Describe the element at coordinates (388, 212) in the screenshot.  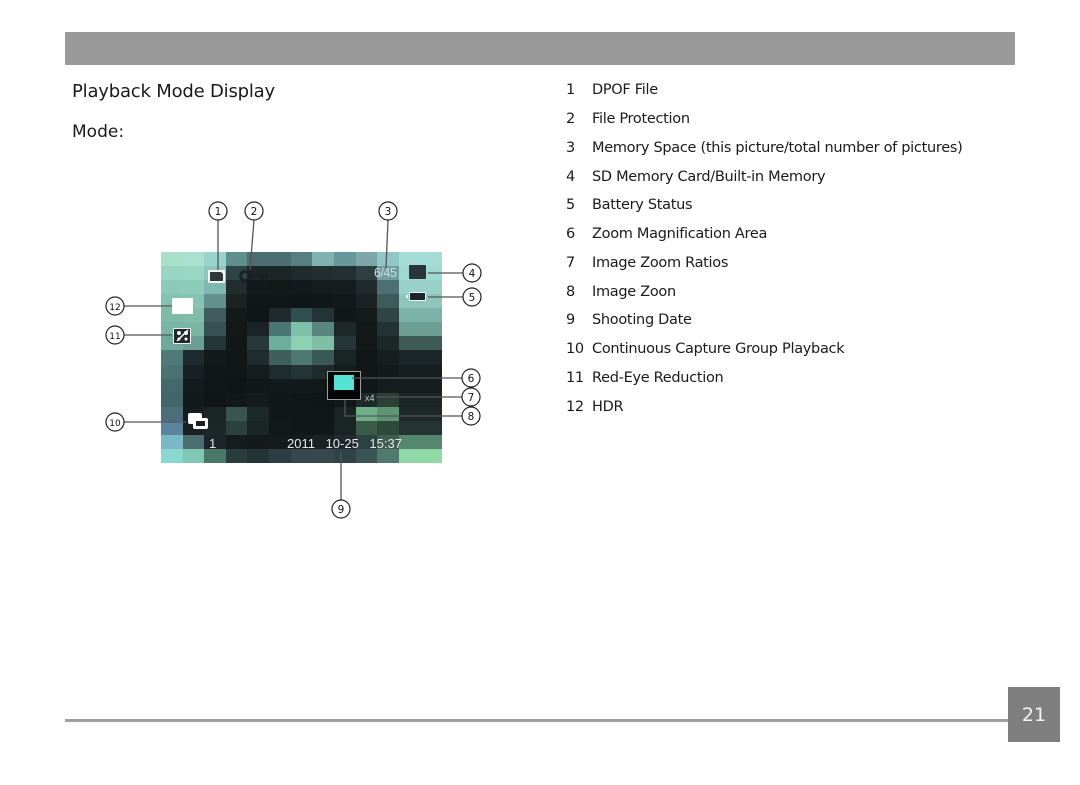
I see `callout-number: 3` at that location.